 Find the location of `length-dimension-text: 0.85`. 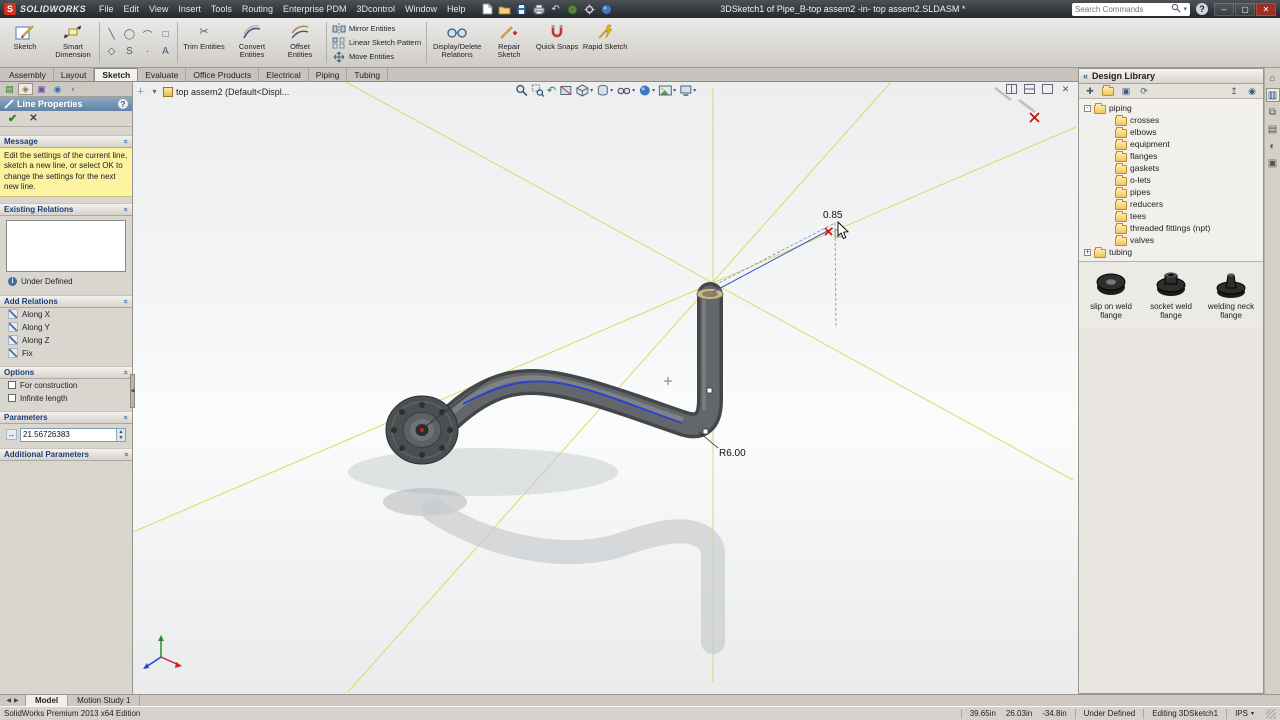

length-dimension-text: 0.85 is located at coordinates (833, 215).